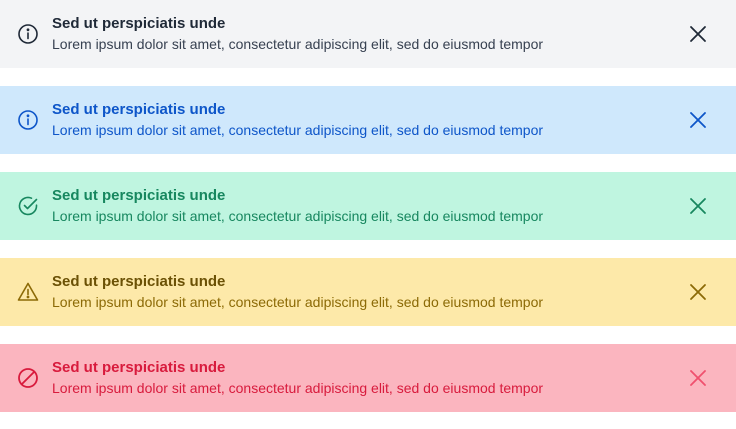 This screenshot has width=736, height=429. Describe the element at coordinates (28, 378) in the screenshot. I see `prohibited-icon` at that location.